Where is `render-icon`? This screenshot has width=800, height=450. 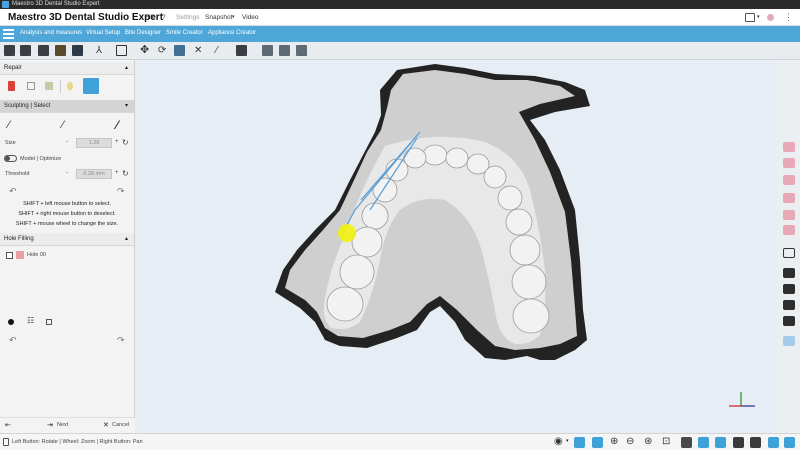 render-icon is located at coordinates (789, 442).